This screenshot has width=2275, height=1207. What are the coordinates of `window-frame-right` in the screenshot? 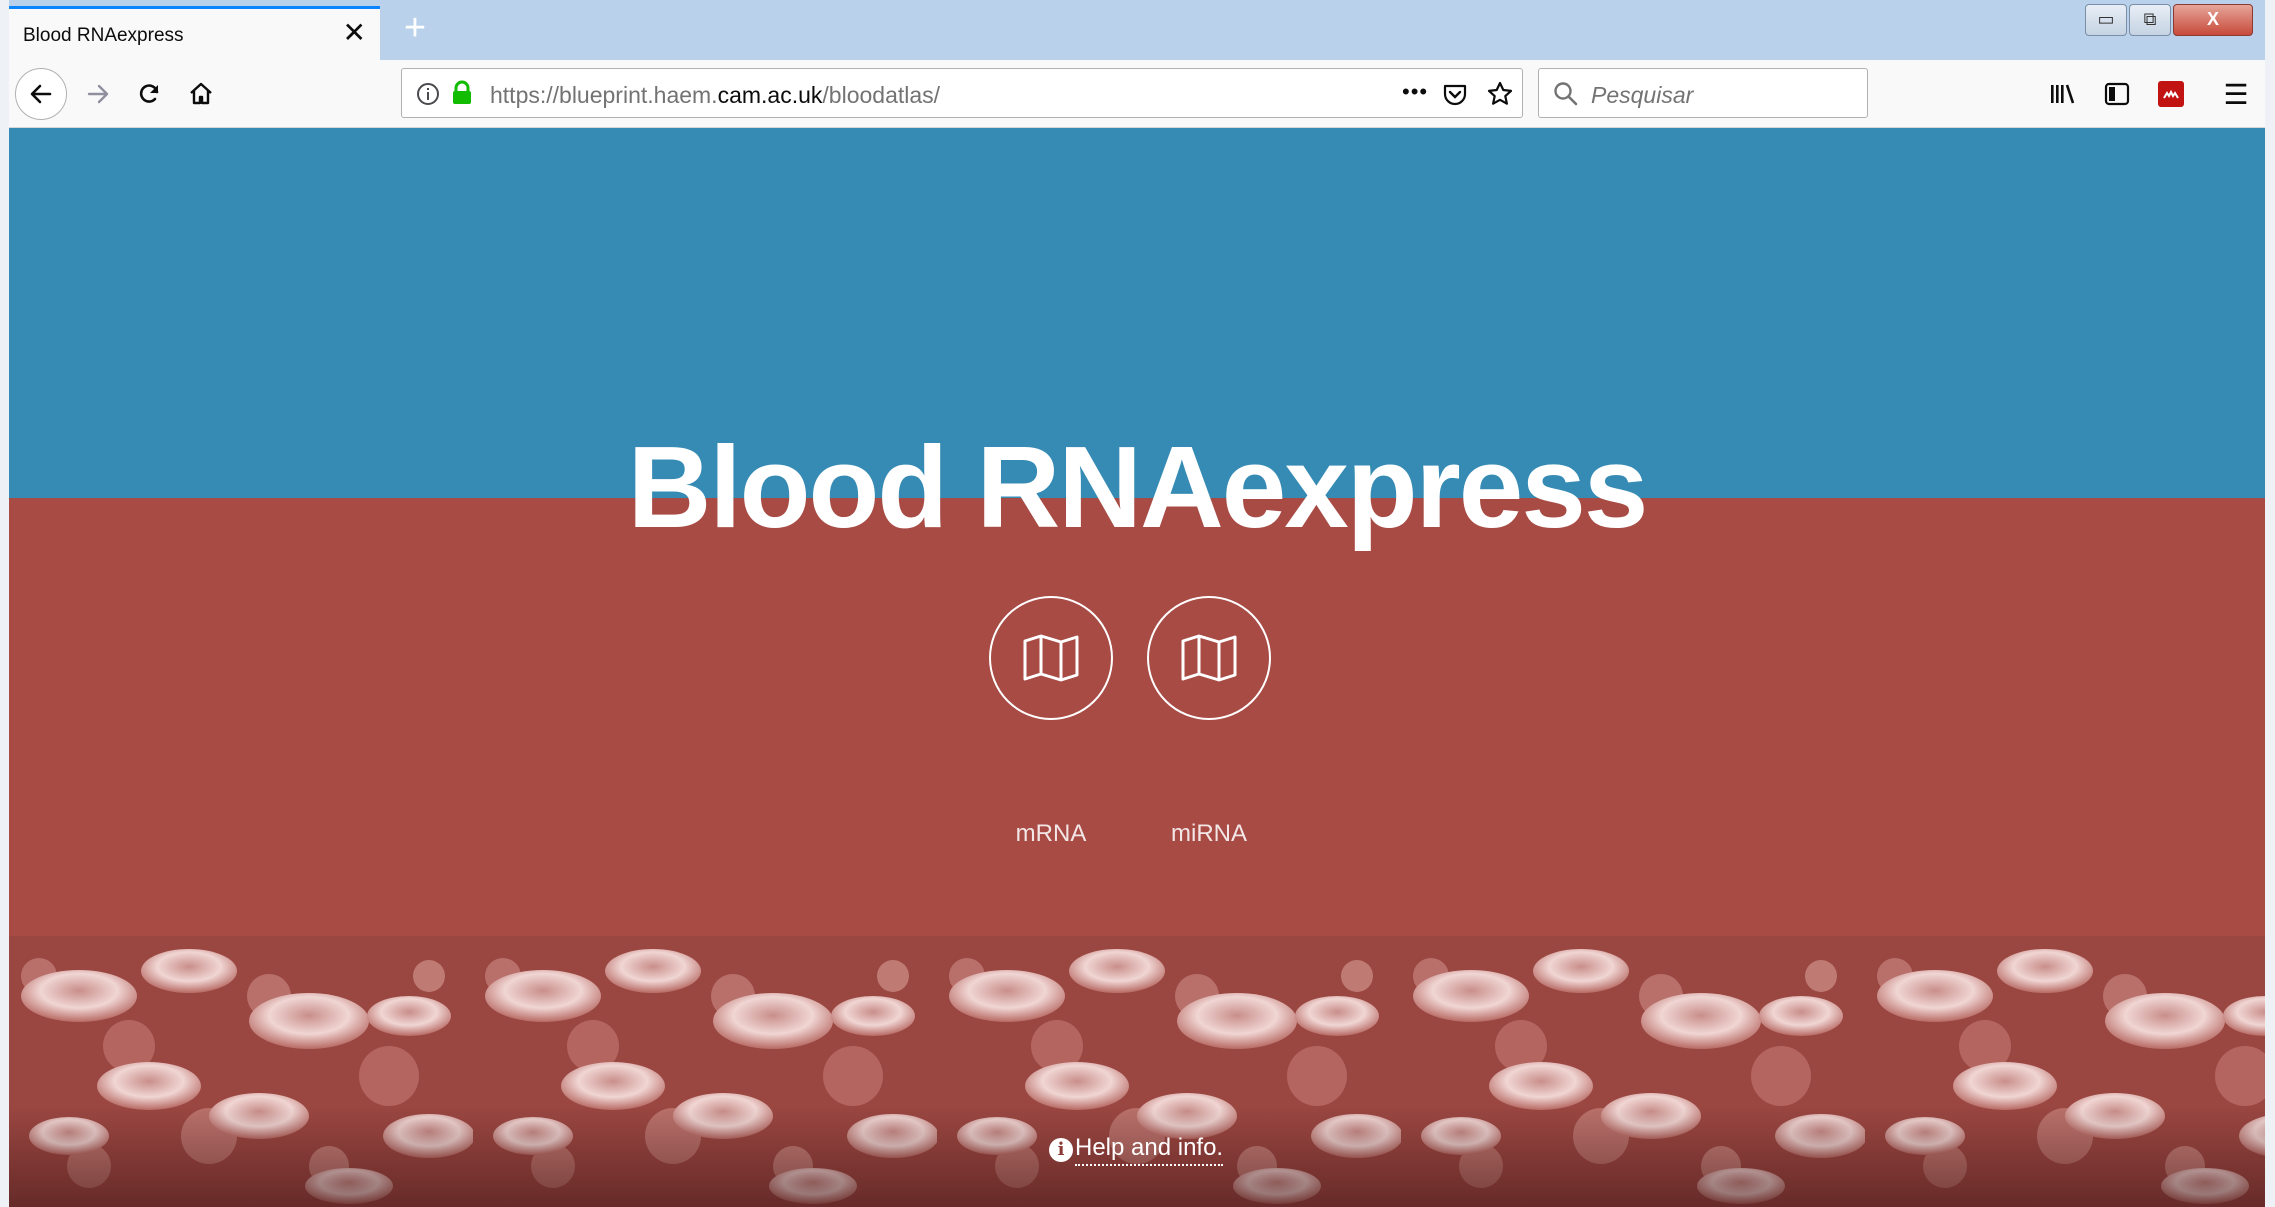 It's located at (2270, 603).